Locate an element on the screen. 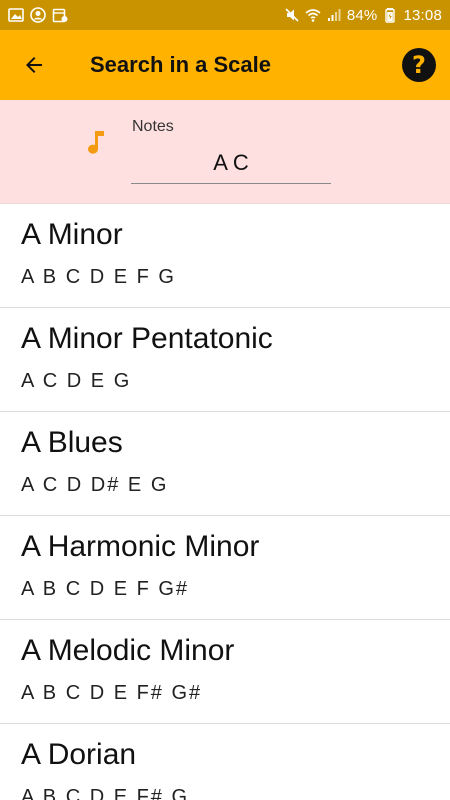  scale-name: A Blues is located at coordinates (72, 442).